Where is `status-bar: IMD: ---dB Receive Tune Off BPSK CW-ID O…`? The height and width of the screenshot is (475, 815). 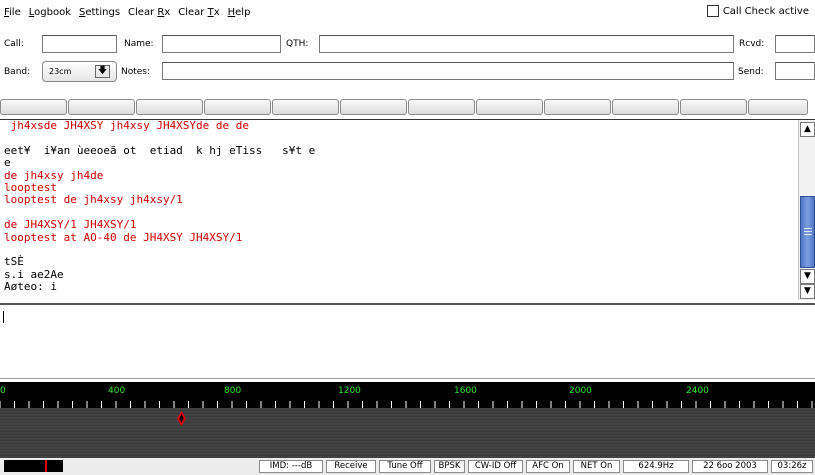 status-bar: IMD: ---dB Receive Tune Off BPSK CW-ID O… is located at coordinates (407, 466).